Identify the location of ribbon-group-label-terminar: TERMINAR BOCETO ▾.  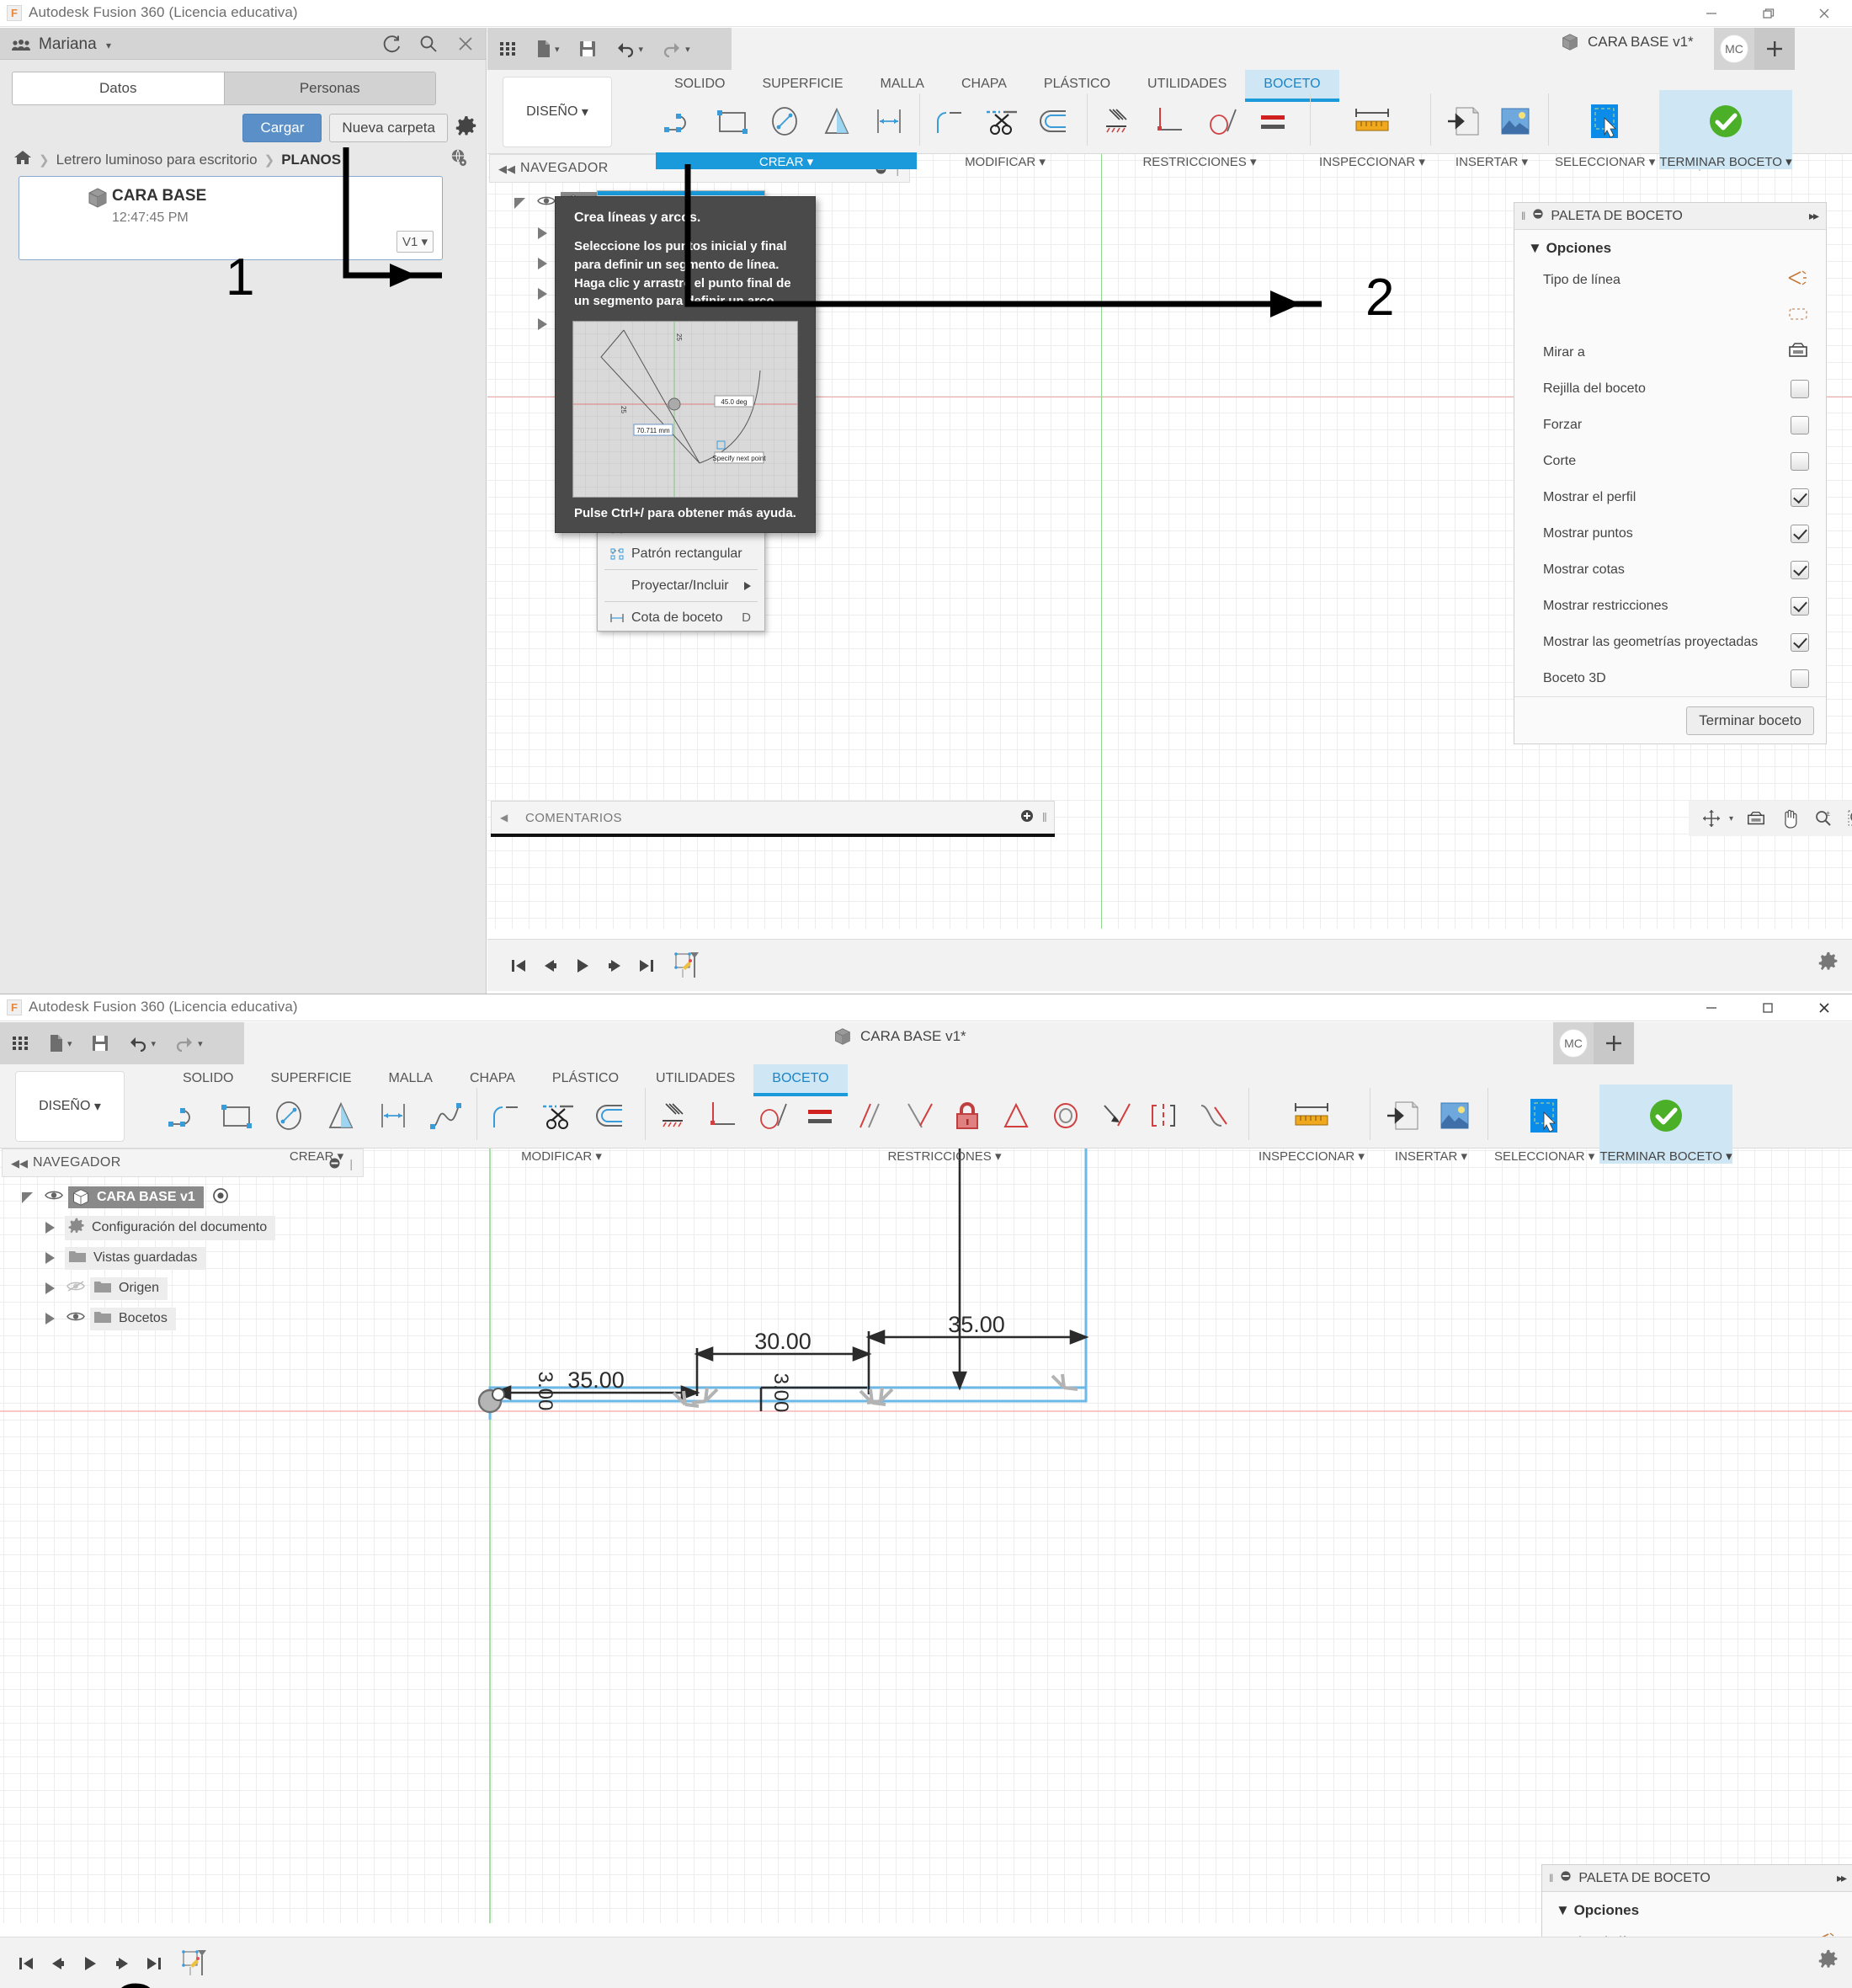
(1666, 1155).